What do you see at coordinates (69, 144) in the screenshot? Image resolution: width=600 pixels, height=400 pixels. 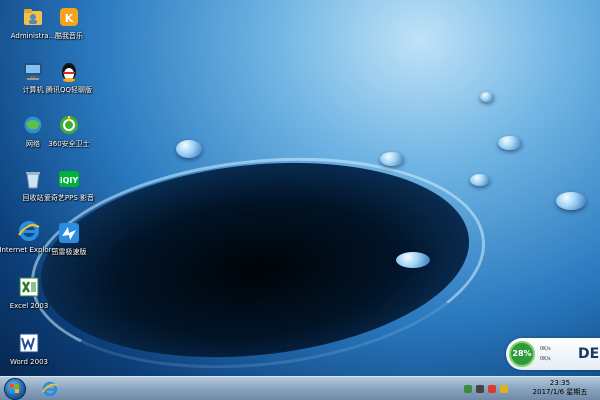 I see `desktop-icon-label: 360安全卫士` at bounding box center [69, 144].